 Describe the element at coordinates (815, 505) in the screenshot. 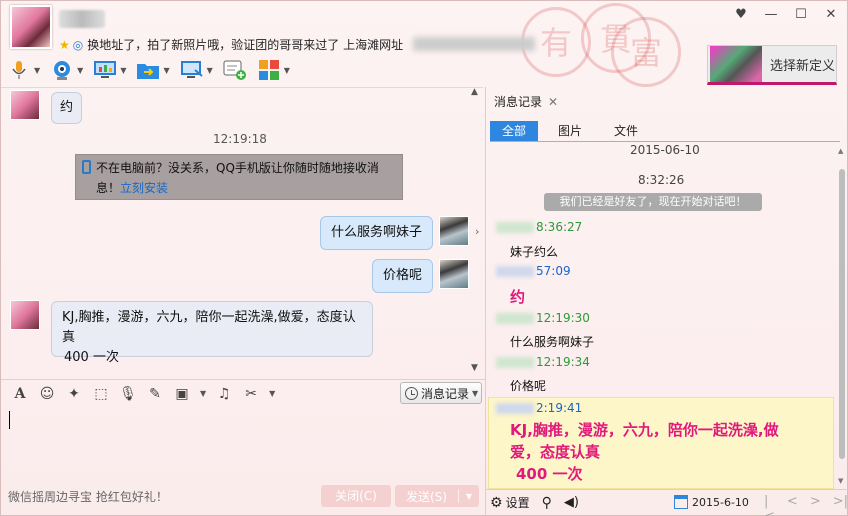

I see `next-page-icon: >` at that location.